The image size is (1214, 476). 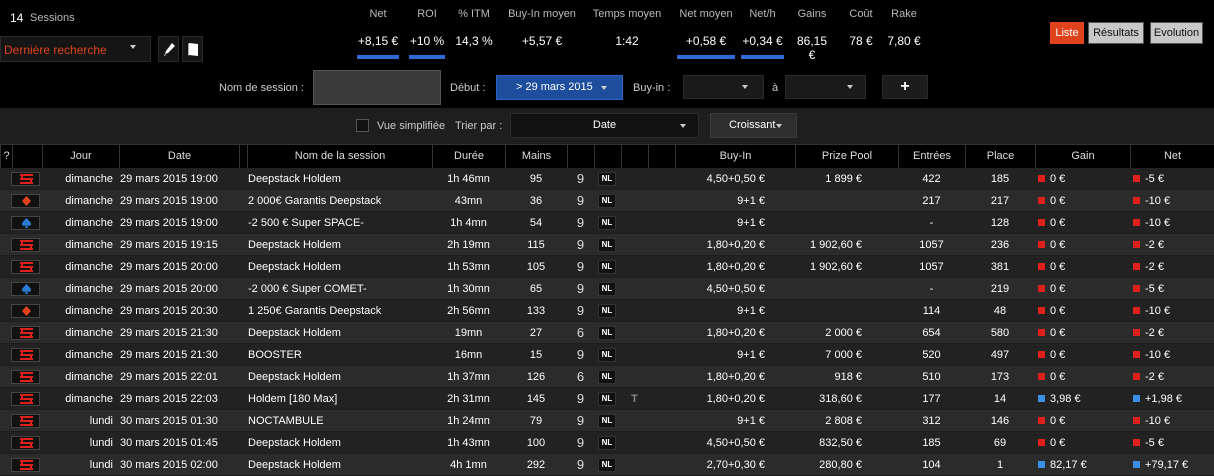 What do you see at coordinates (627, 31) in the screenshot?
I see `stat-4: Temps moyen 1:42` at bounding box center [627, 31].